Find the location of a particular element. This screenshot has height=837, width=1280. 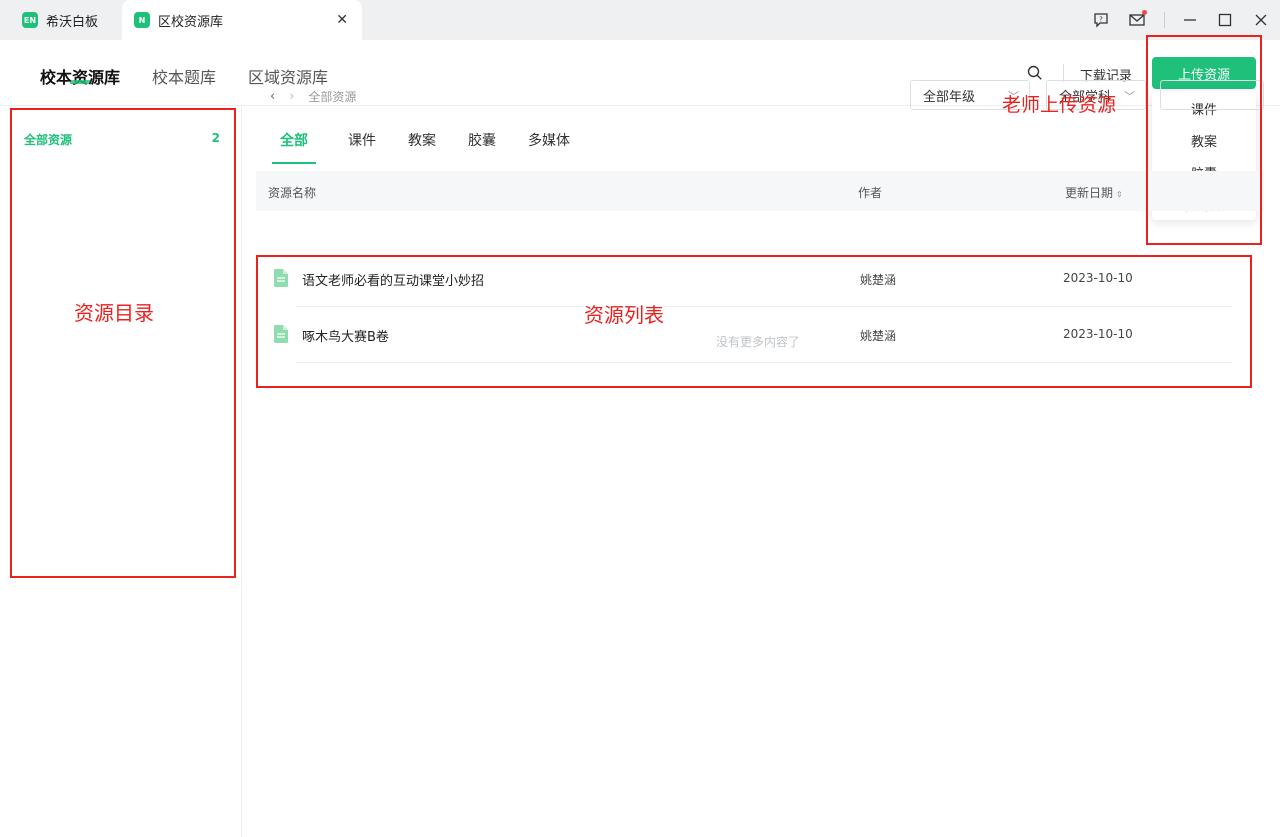

window-tab-label: 希沃白板 is located at coordinates (72, 22).